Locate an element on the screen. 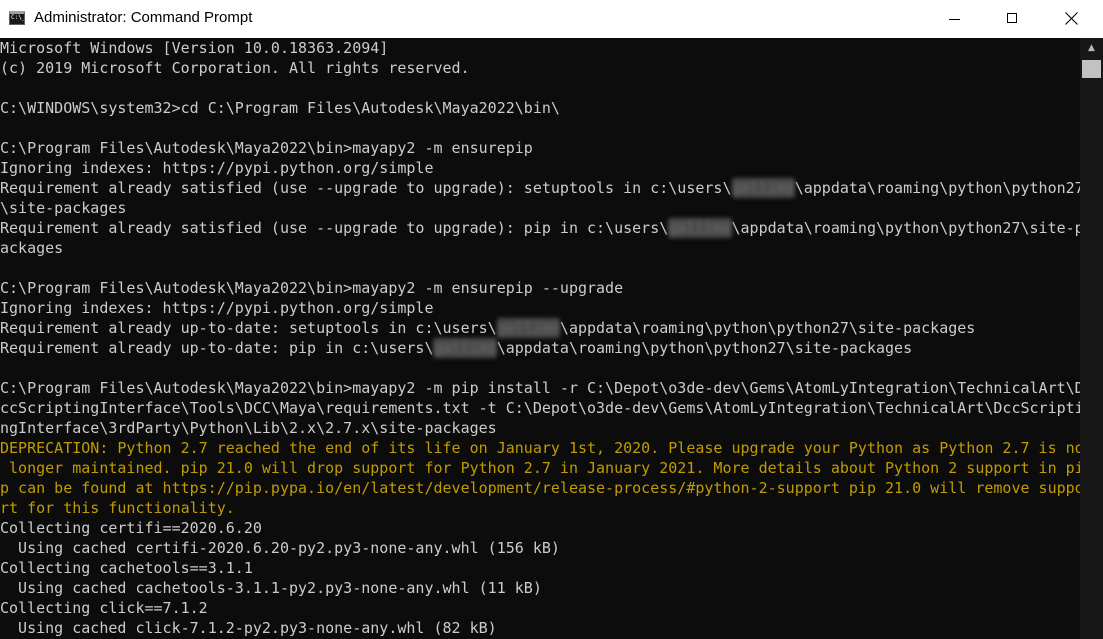 The height and width of the screenshot is (639, 1103). maximize-button is located at coordinates (1012, 19).